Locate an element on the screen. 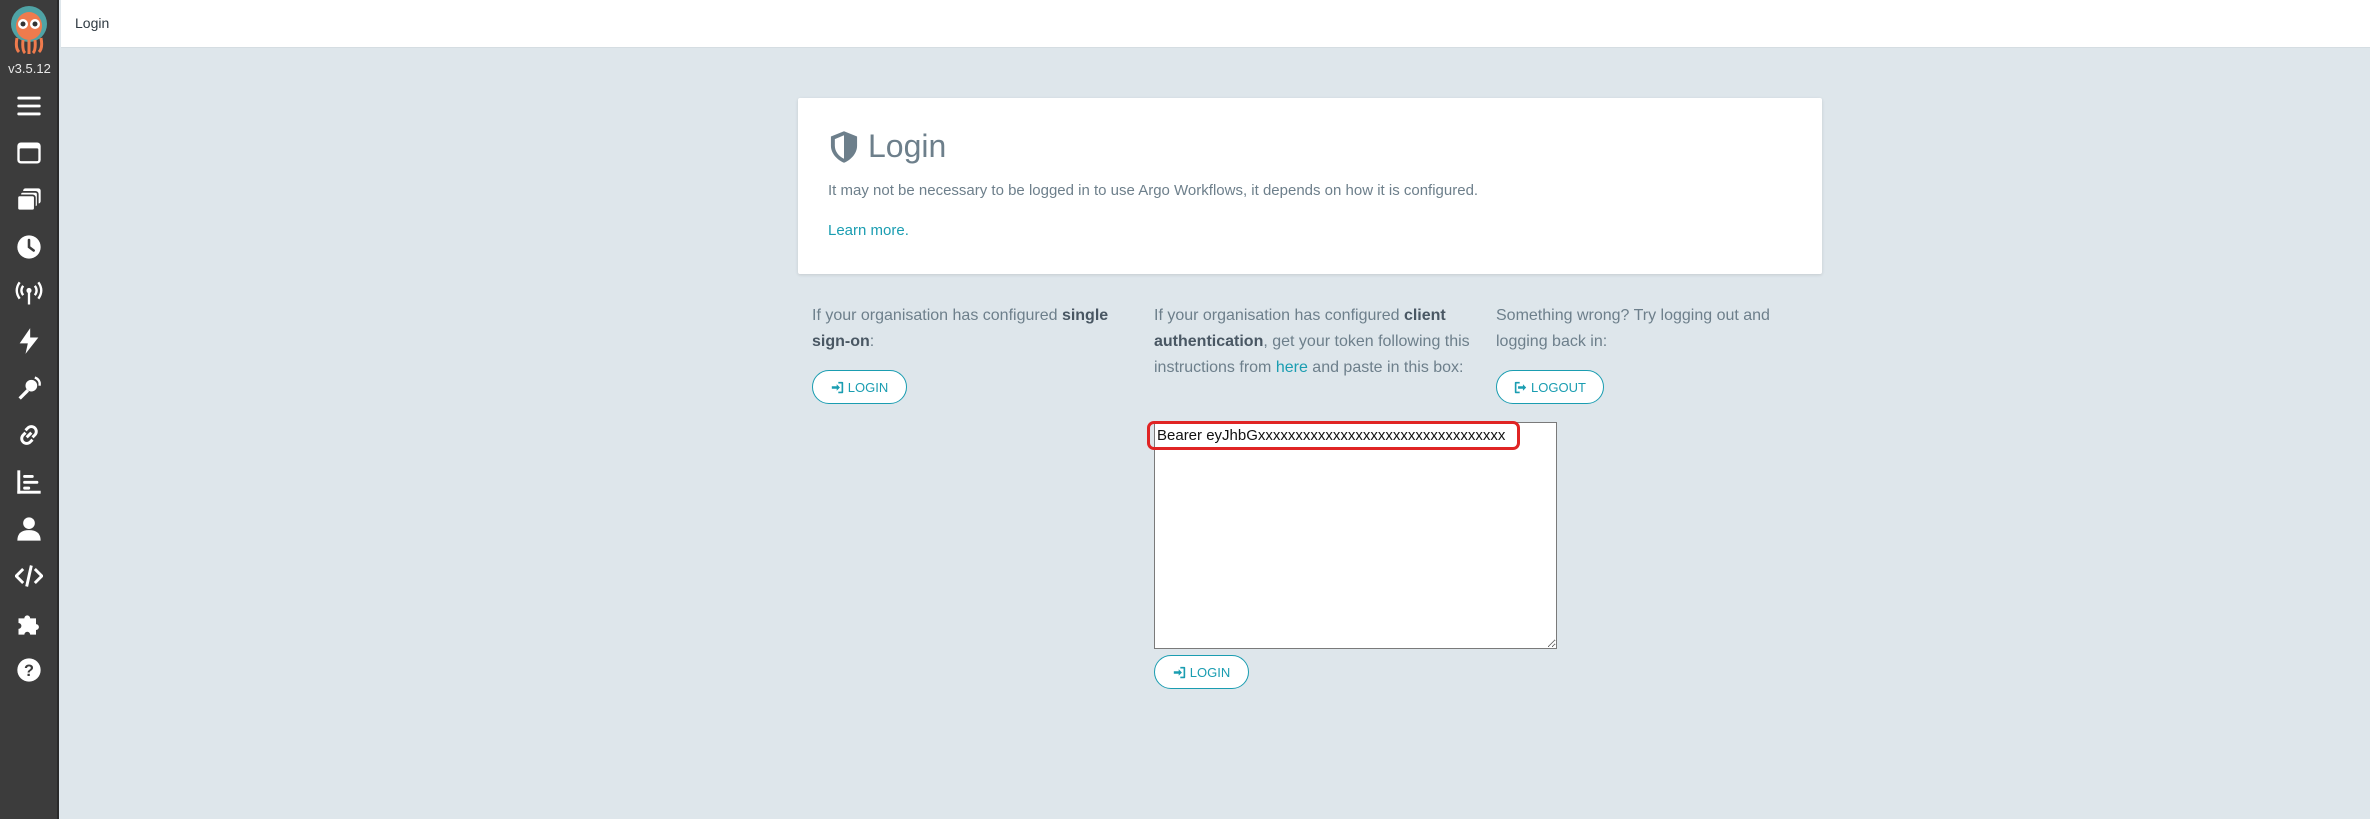 This screenshot has height=819, width=2370. sso-text-after: : is located at coordinates (872, 341).